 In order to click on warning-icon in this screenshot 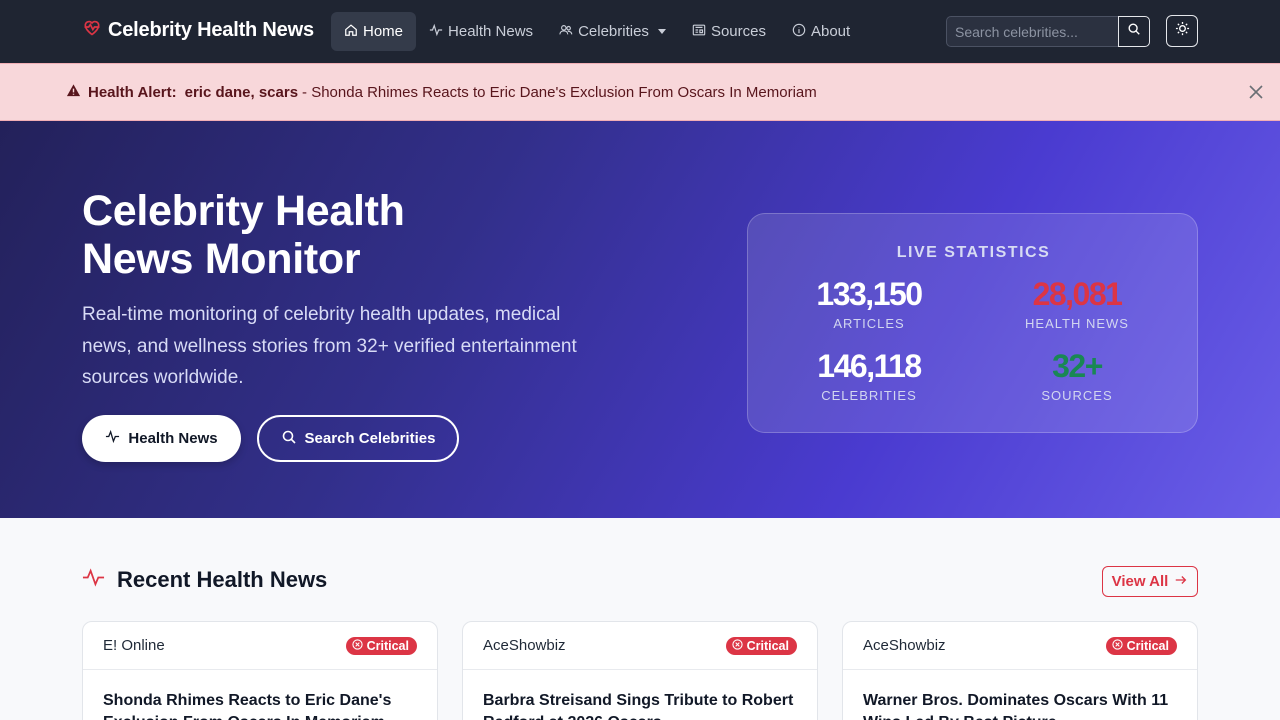, I will do `click(77, 92)`.